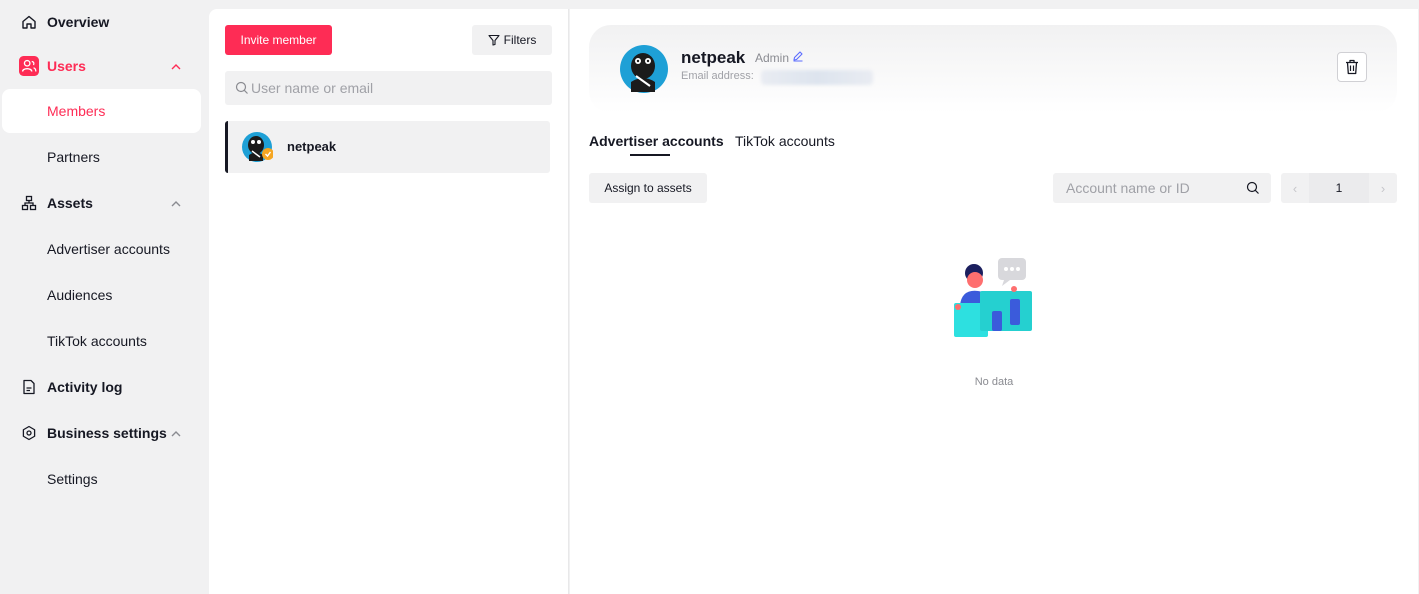  I want to click on users-icon, so click(29, 66).